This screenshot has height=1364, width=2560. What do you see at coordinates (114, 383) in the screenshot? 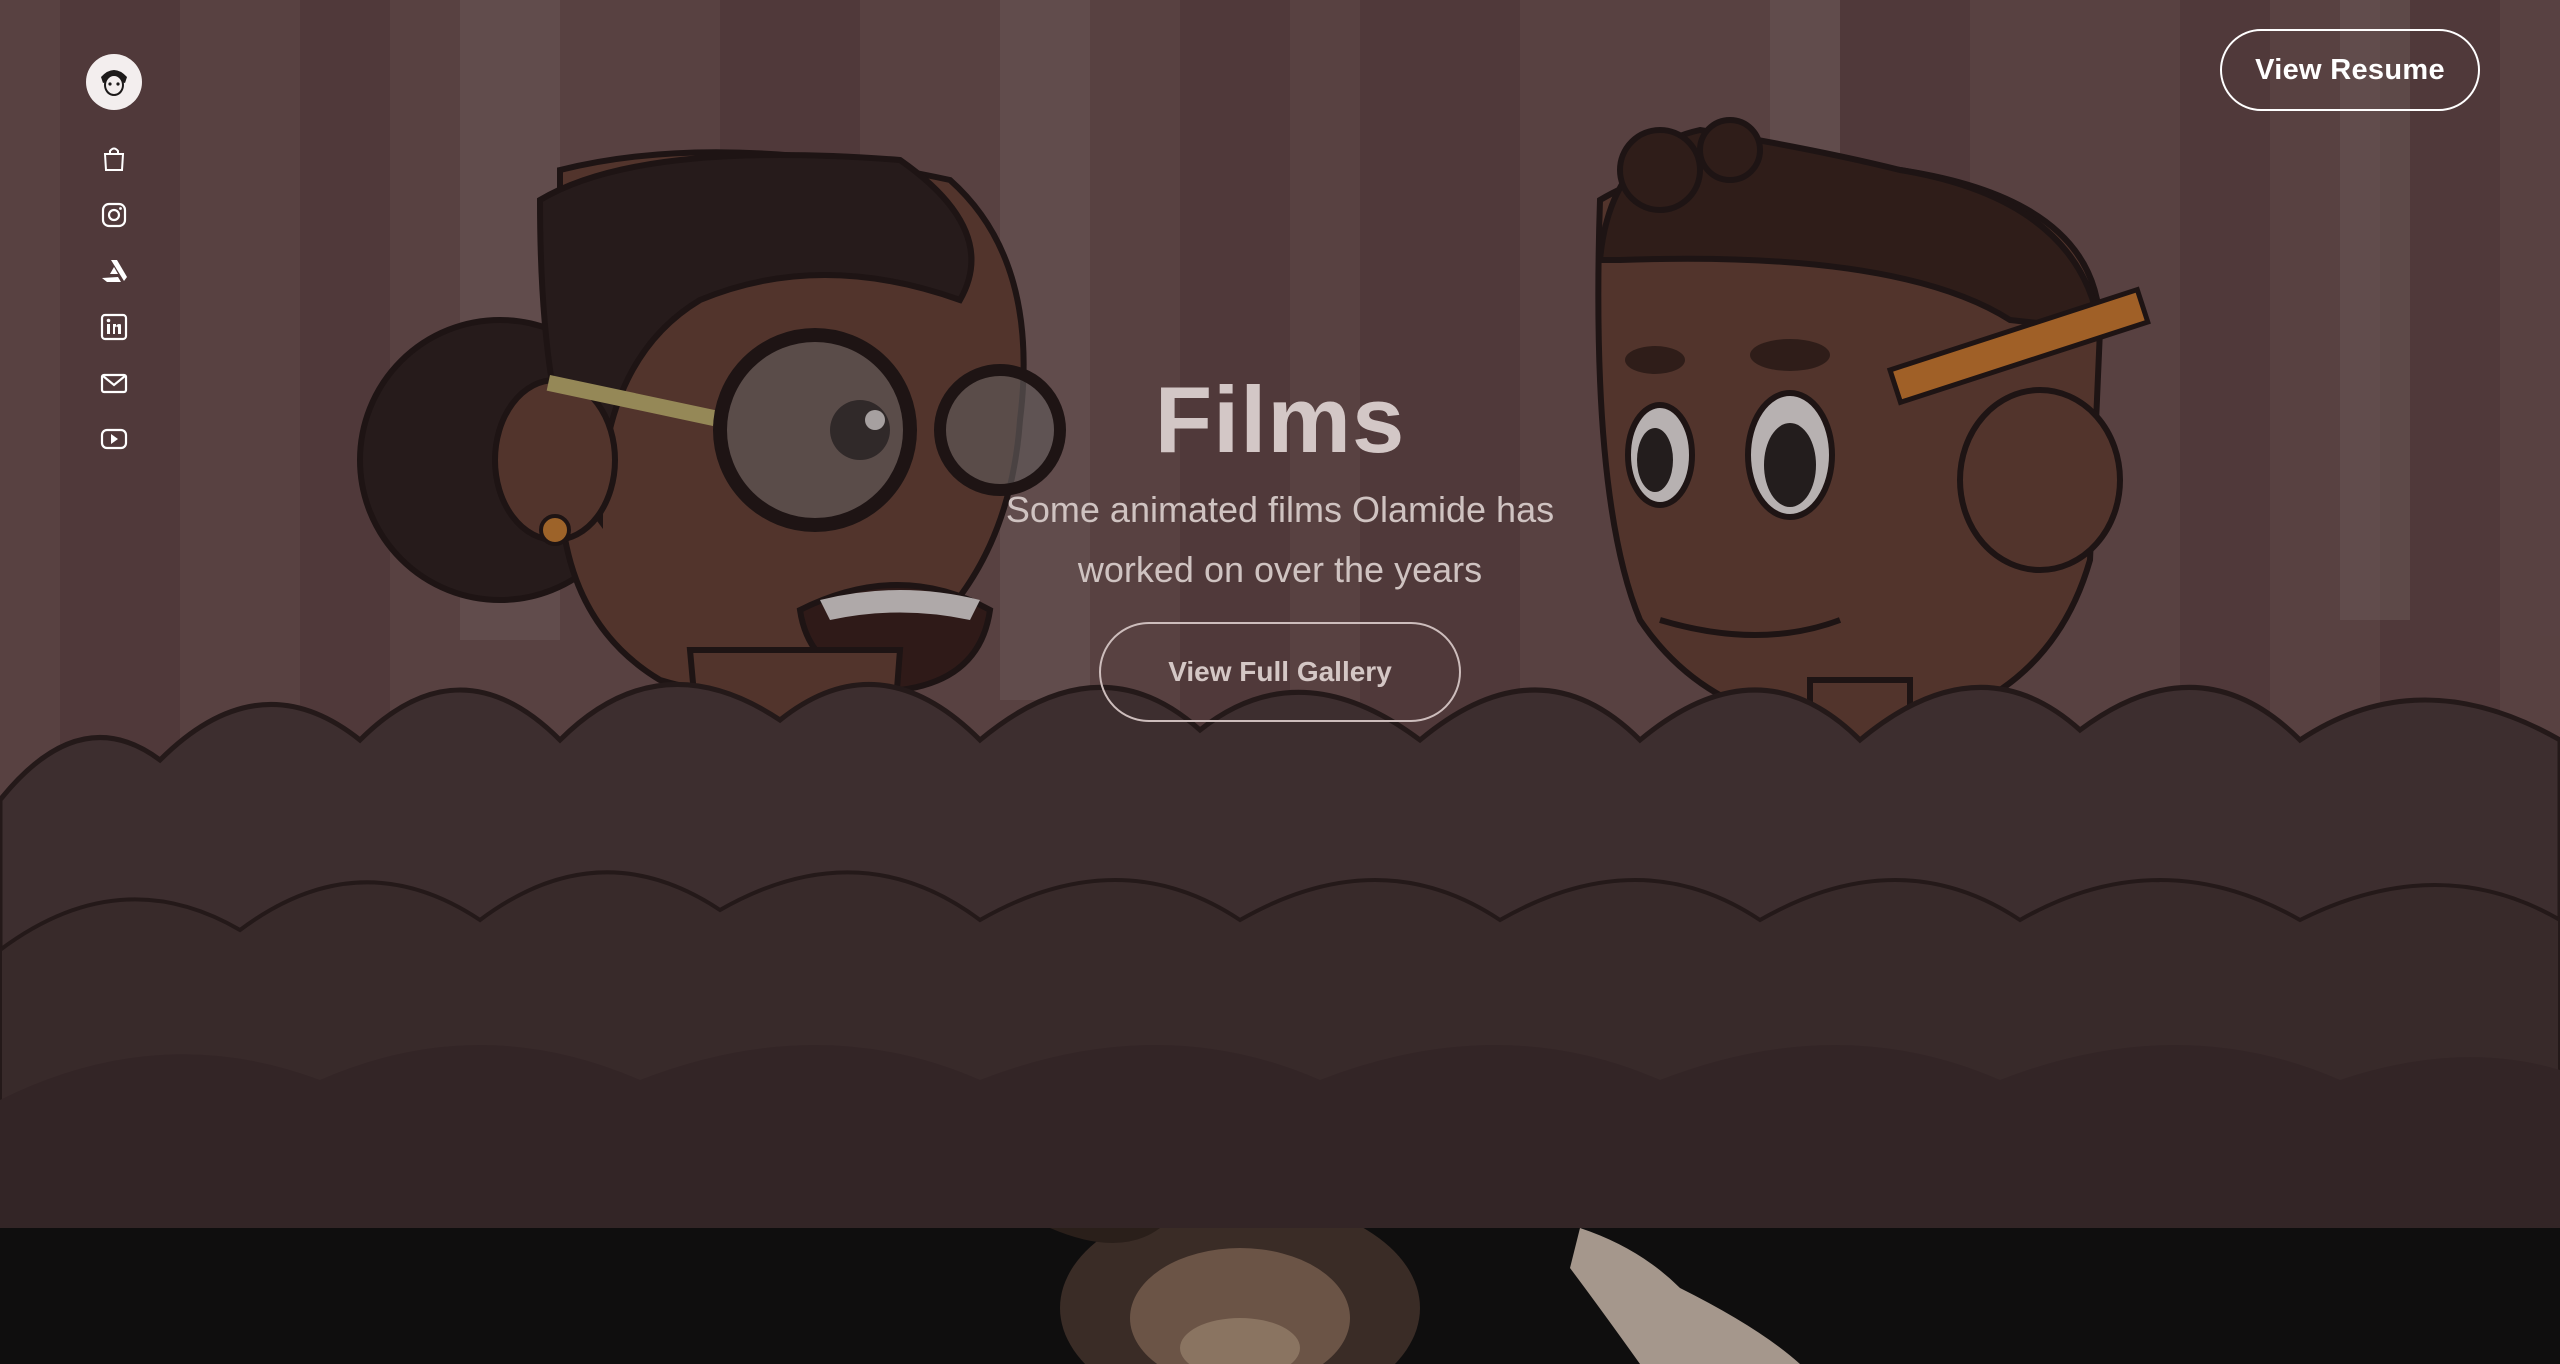
I see `mail-icon` at bounding box center [114, 383].